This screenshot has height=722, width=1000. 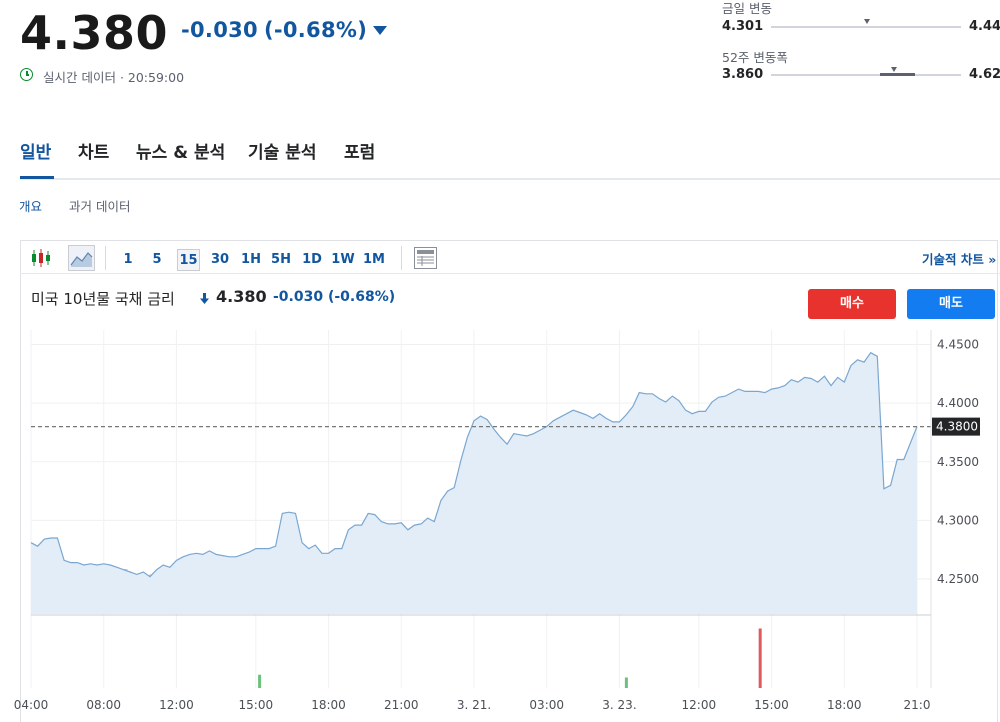 I want to click on instrument-last: 4.380, so click(x=241, y=296).